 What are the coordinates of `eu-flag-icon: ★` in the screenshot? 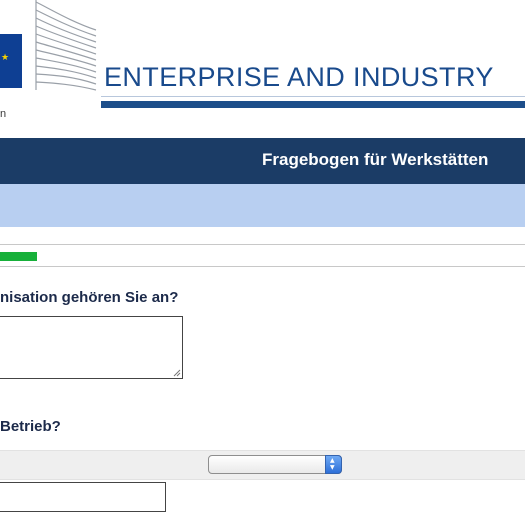 It's located at (11, 61).